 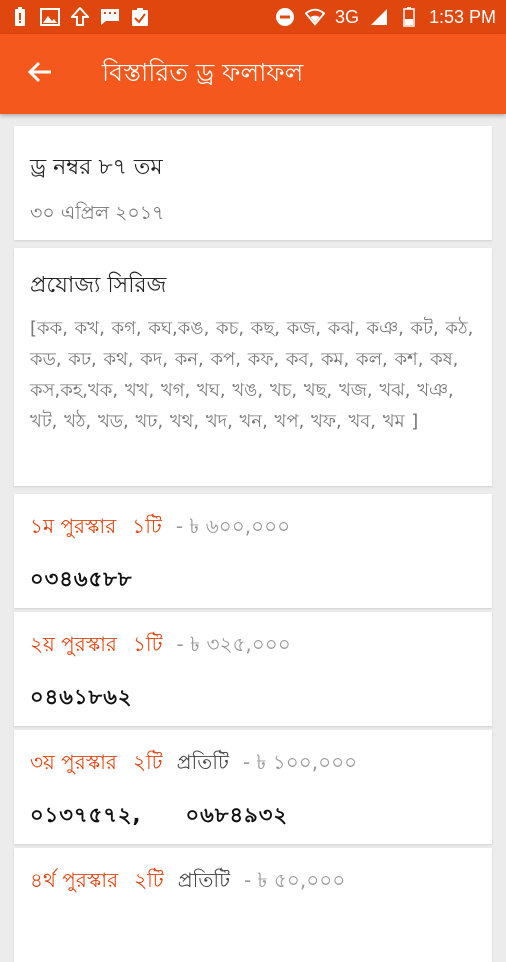 I want to click on winning-numbers: ০৩৪৬৫৮৮, so click(x=253, y=580).